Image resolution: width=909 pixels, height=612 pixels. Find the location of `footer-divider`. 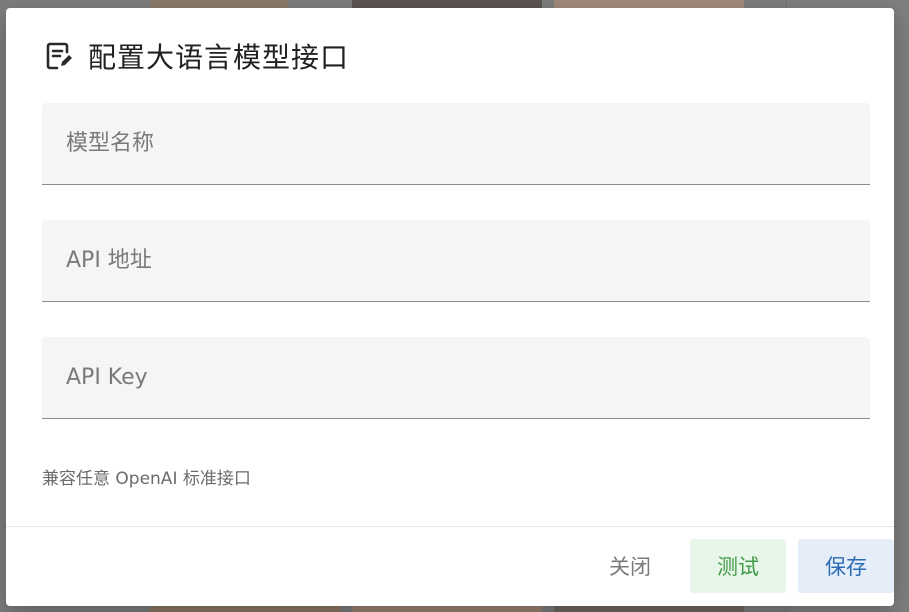

footer-divider is located at coordinates (450, 526).